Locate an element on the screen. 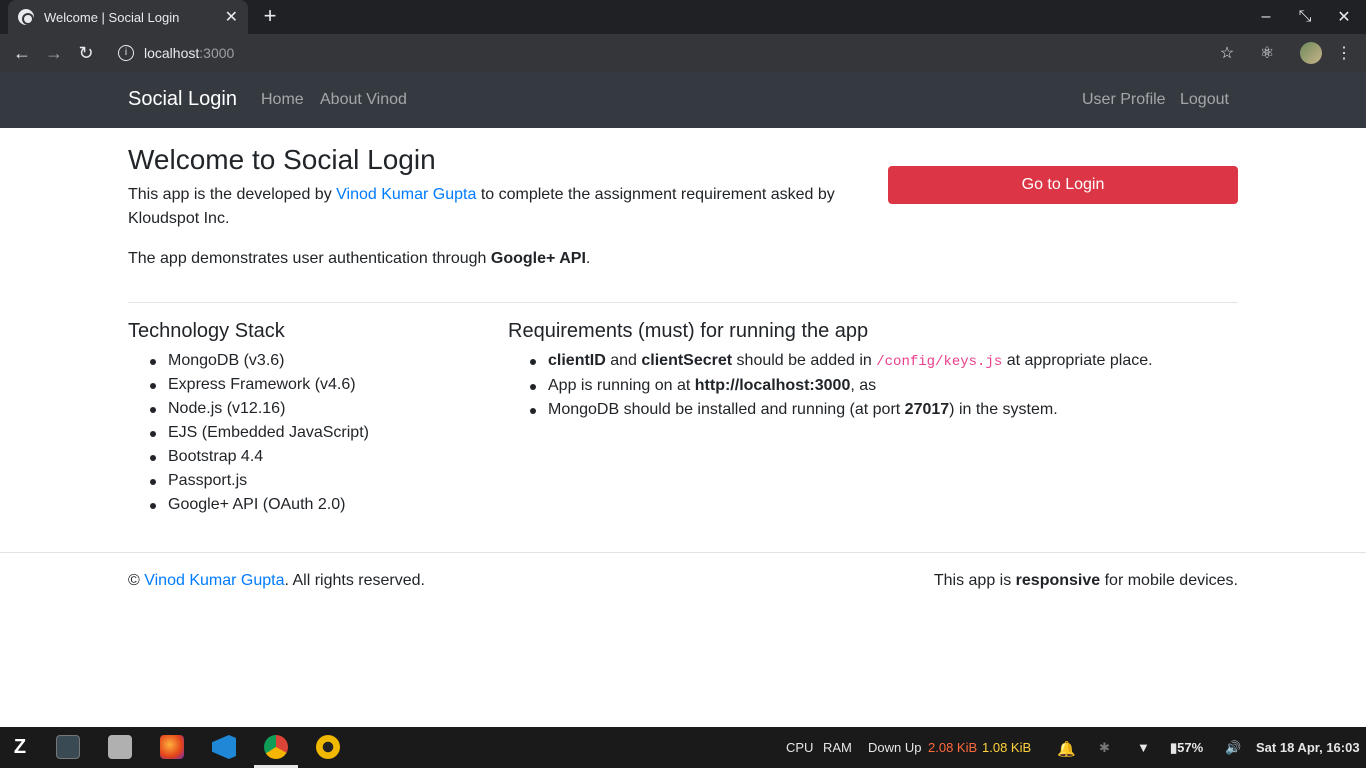 This screenshot has width=1366, height=768. go-to-login-button: Go to Login is located at coordinates (1063, 185).